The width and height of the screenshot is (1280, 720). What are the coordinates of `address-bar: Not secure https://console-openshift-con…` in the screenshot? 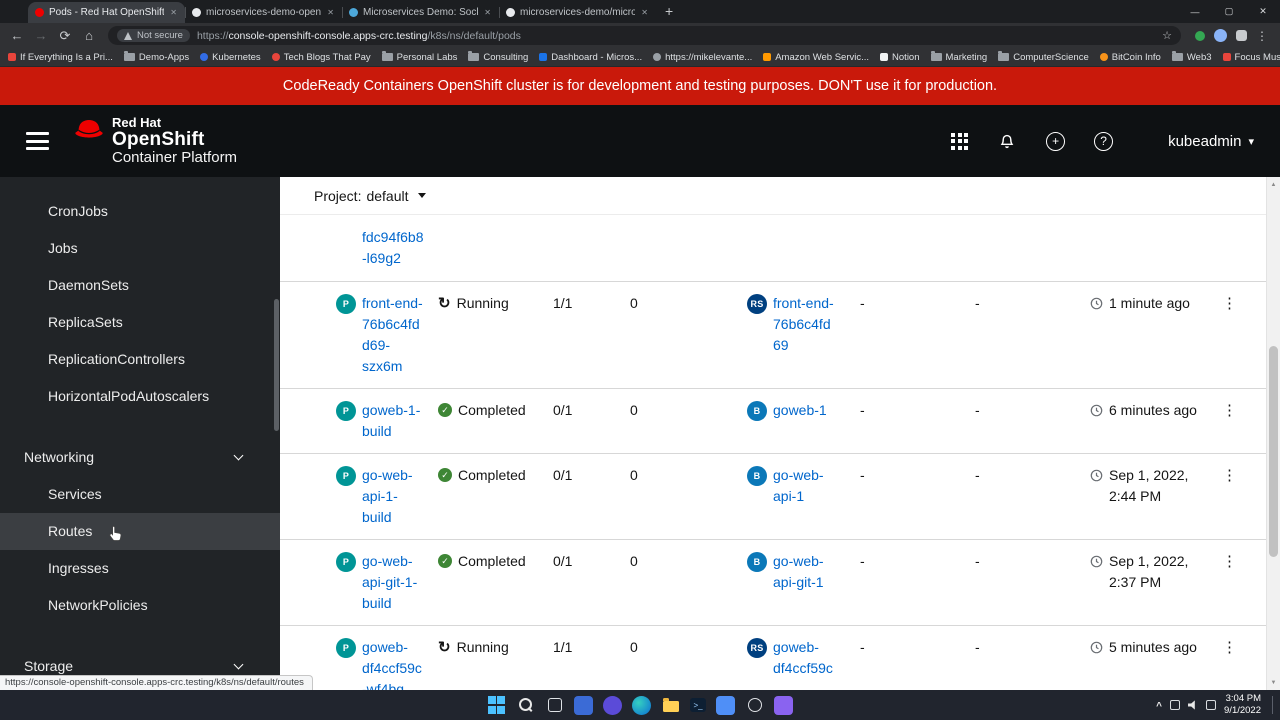 It's located at (644, 35).